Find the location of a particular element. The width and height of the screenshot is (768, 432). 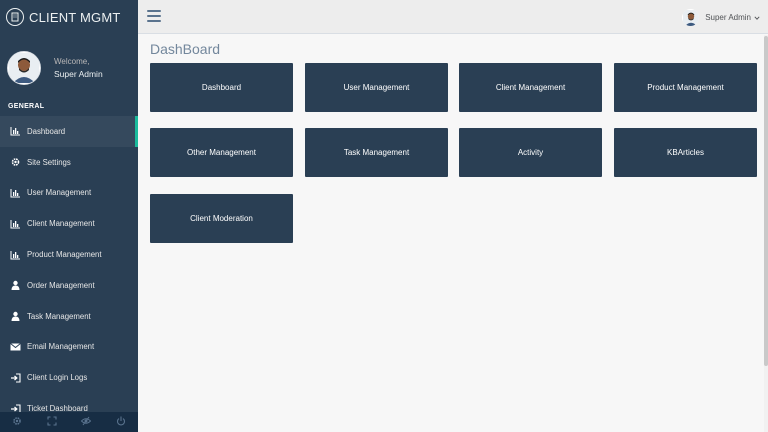

brand: CLIENT MGMT is located at coordinates (69, 17).